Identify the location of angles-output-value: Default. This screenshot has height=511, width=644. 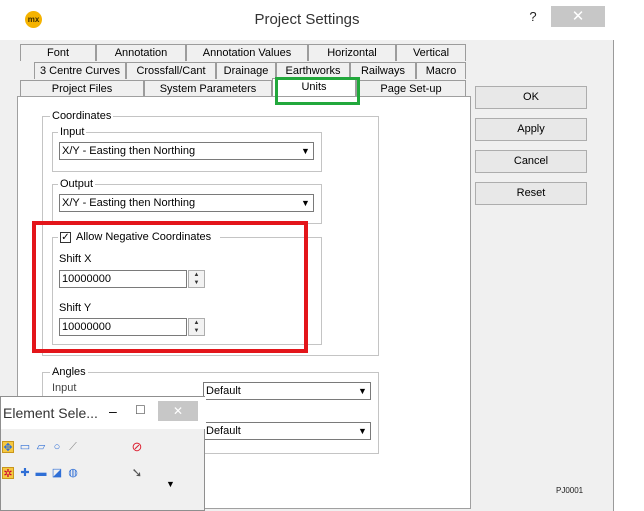
(223, 431).